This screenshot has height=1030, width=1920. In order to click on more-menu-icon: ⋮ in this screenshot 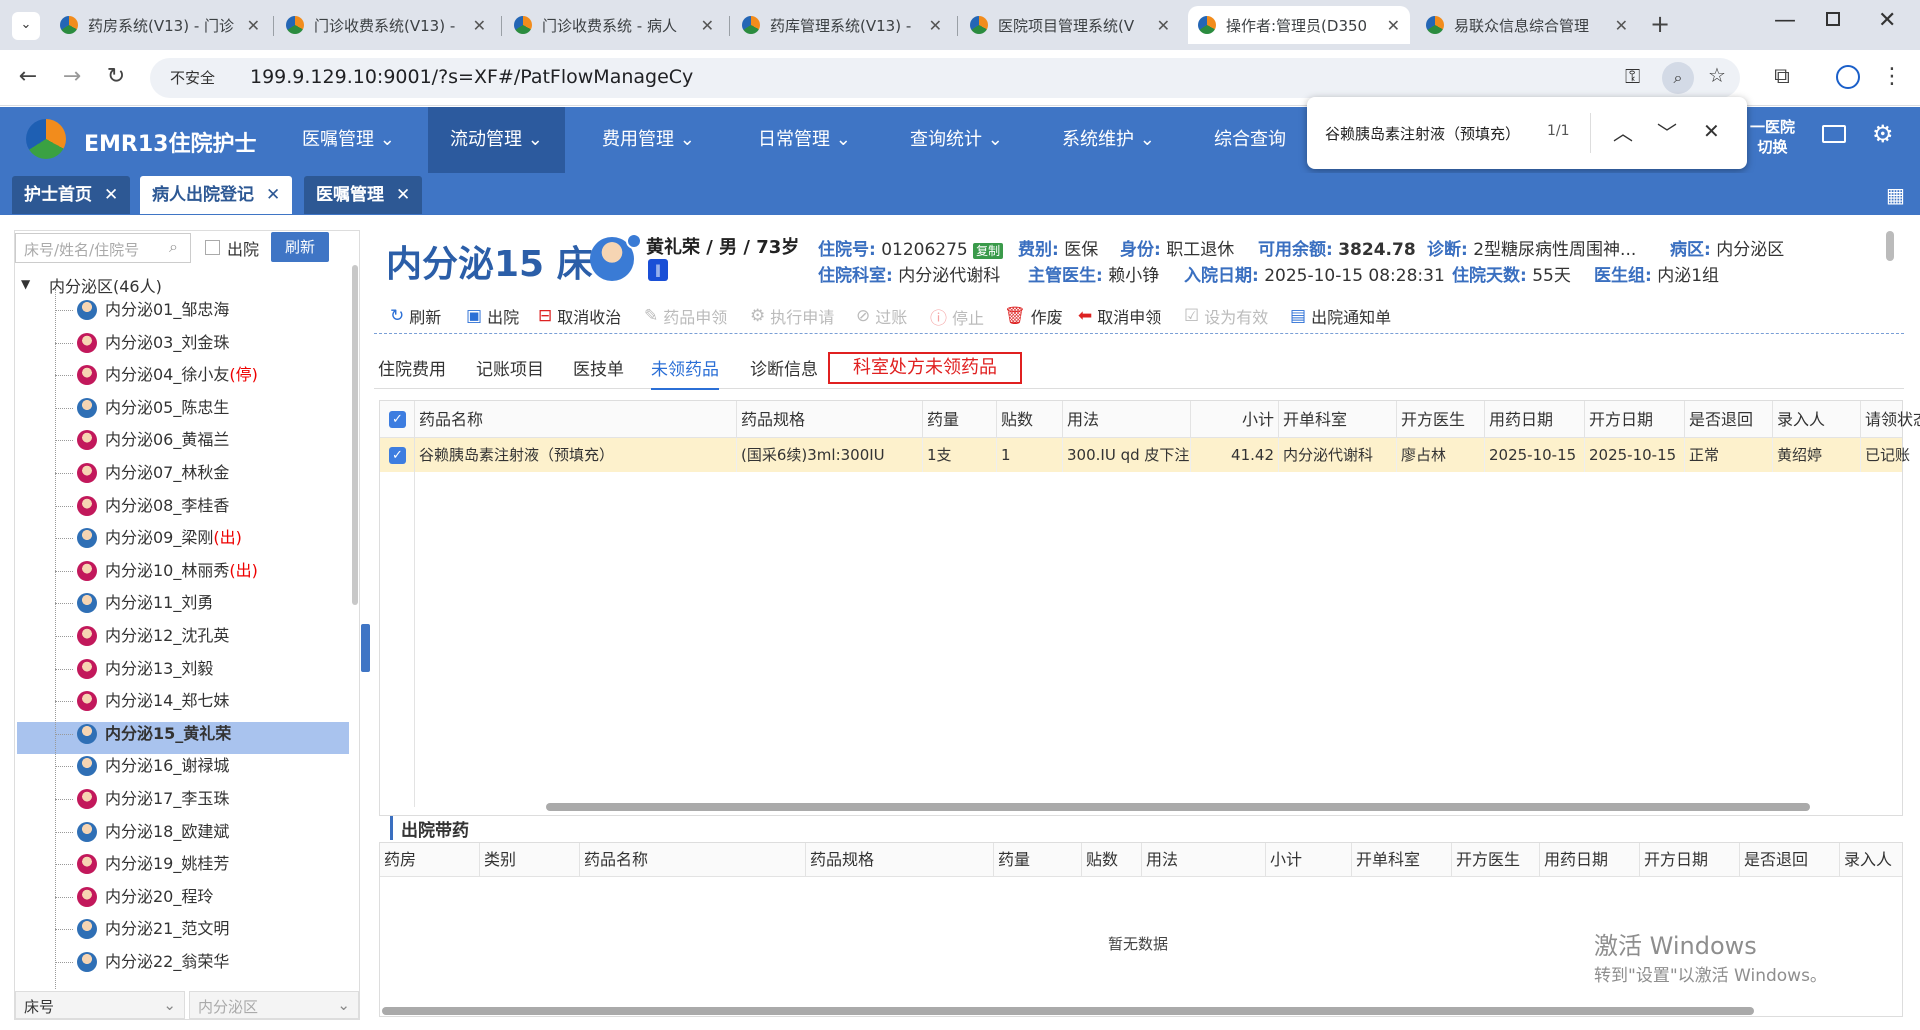, I will do `click(1892, 76)`.